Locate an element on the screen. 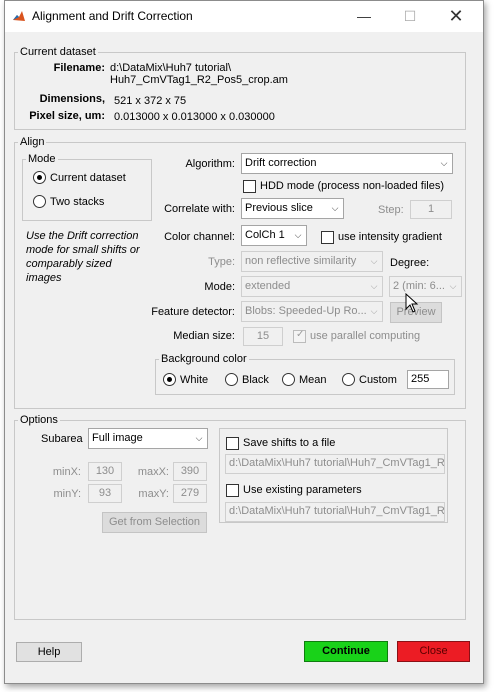  save-shifts-checkbox is located at coordinates (232, 443).